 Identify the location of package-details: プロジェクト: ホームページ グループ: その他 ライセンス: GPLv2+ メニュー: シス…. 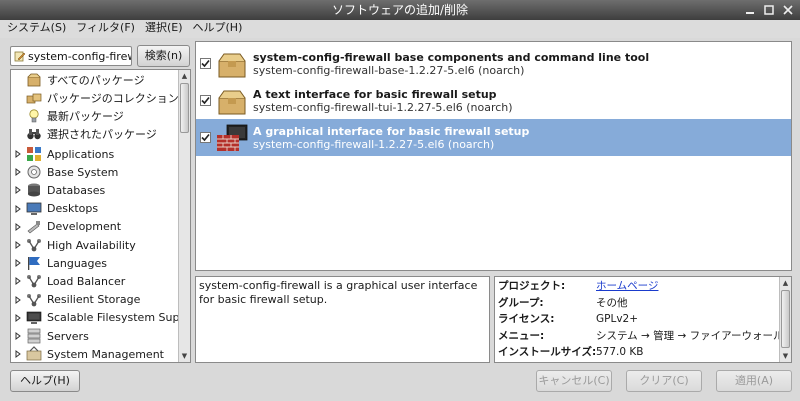
(643, 319).